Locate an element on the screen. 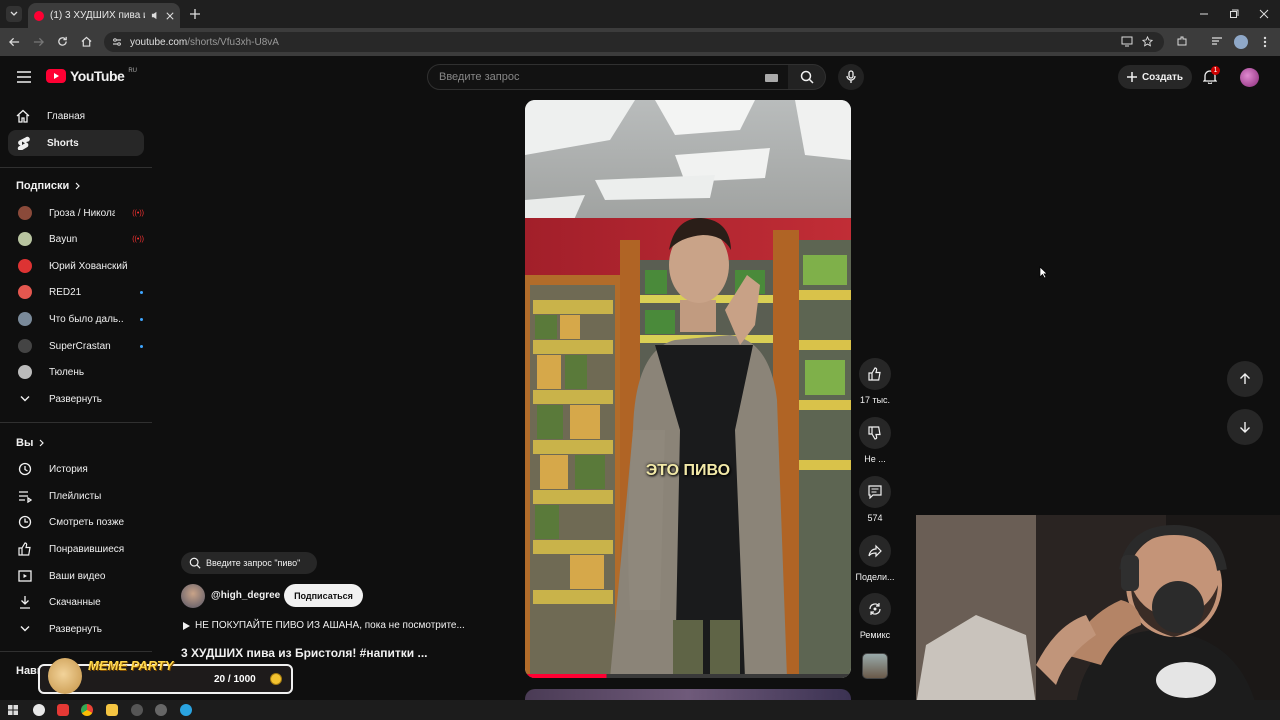 The height and width of the screenshot is (720, 1280). chrome-icon is located at coordinates (87, 710).